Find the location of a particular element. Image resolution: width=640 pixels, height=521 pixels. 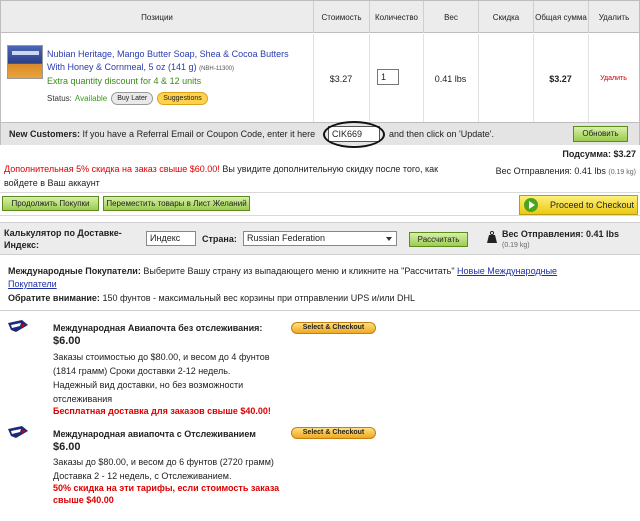

shipping-weight-value: 0.41 lbs is located at coordinates (590, 171).